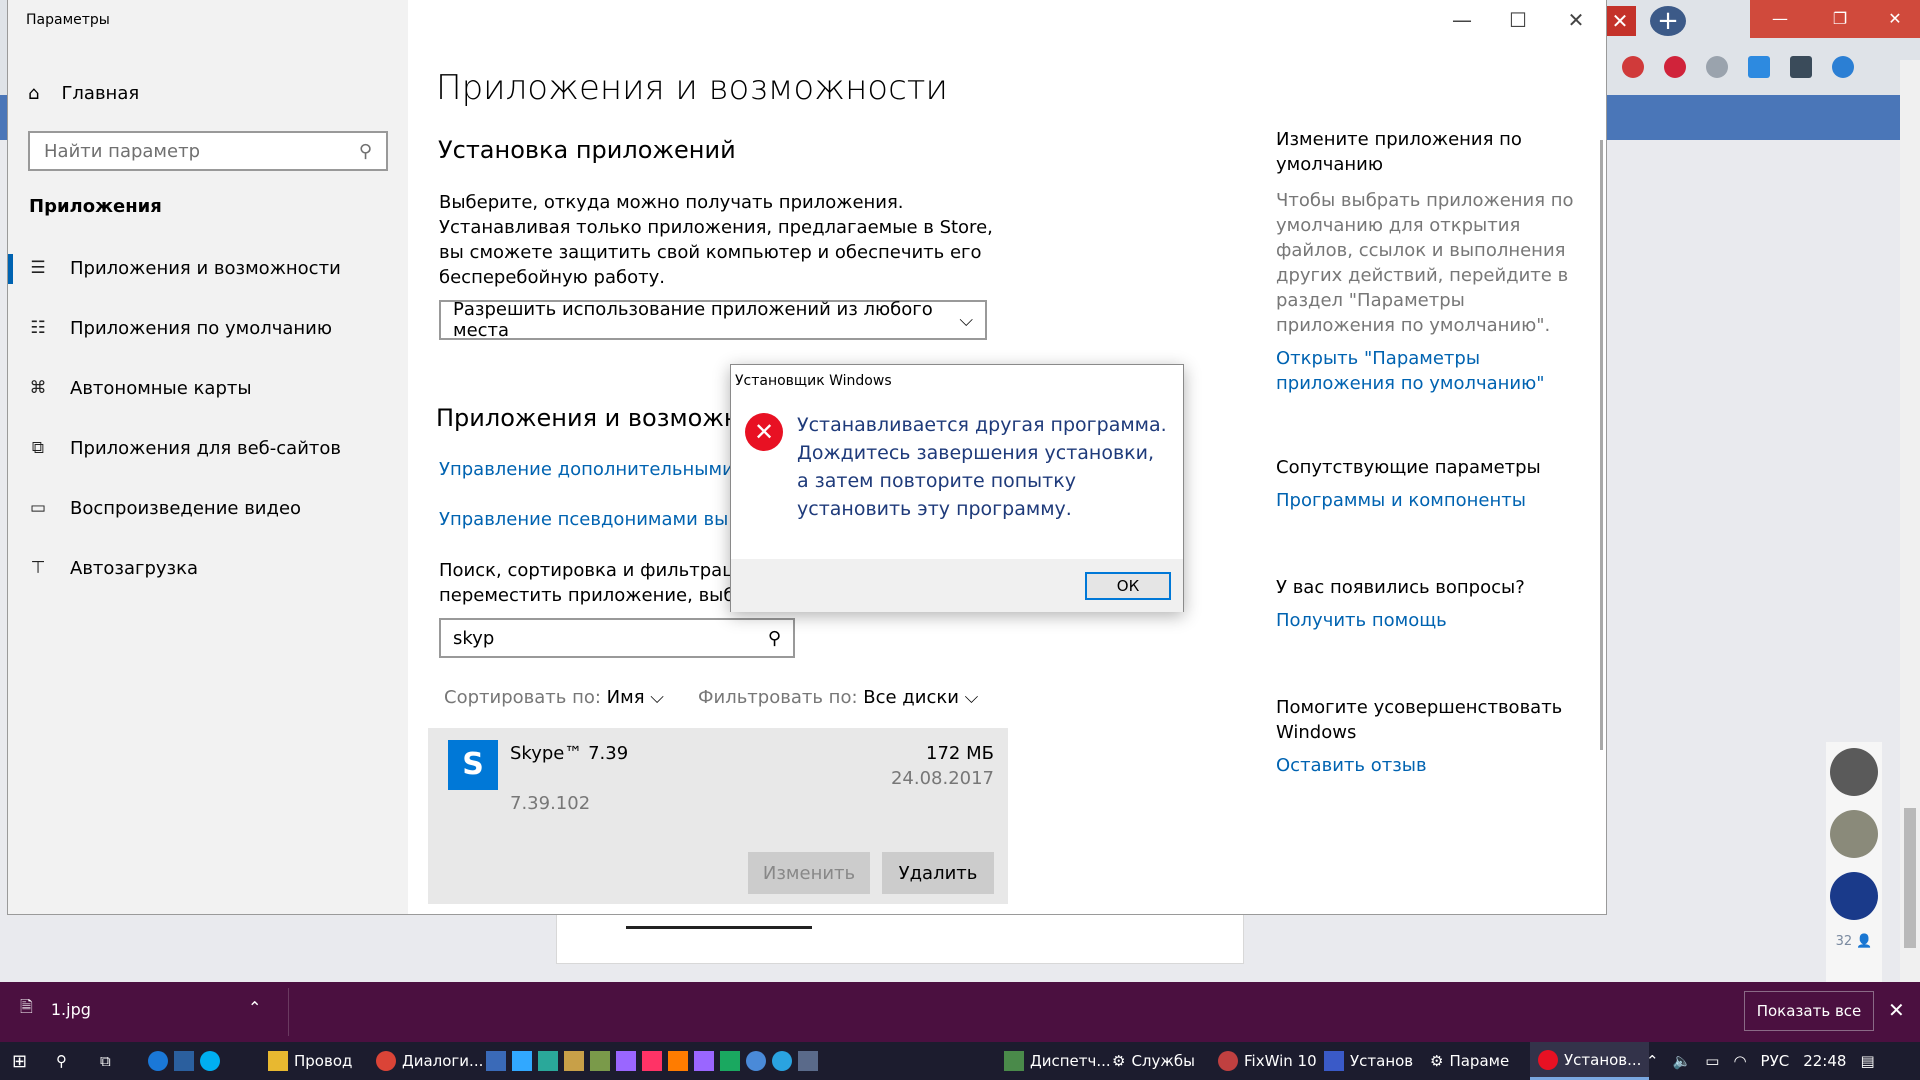 The width and height of the screenshot is (1920, 1080). I want to click on indesign-icon, so click(652, 1061).